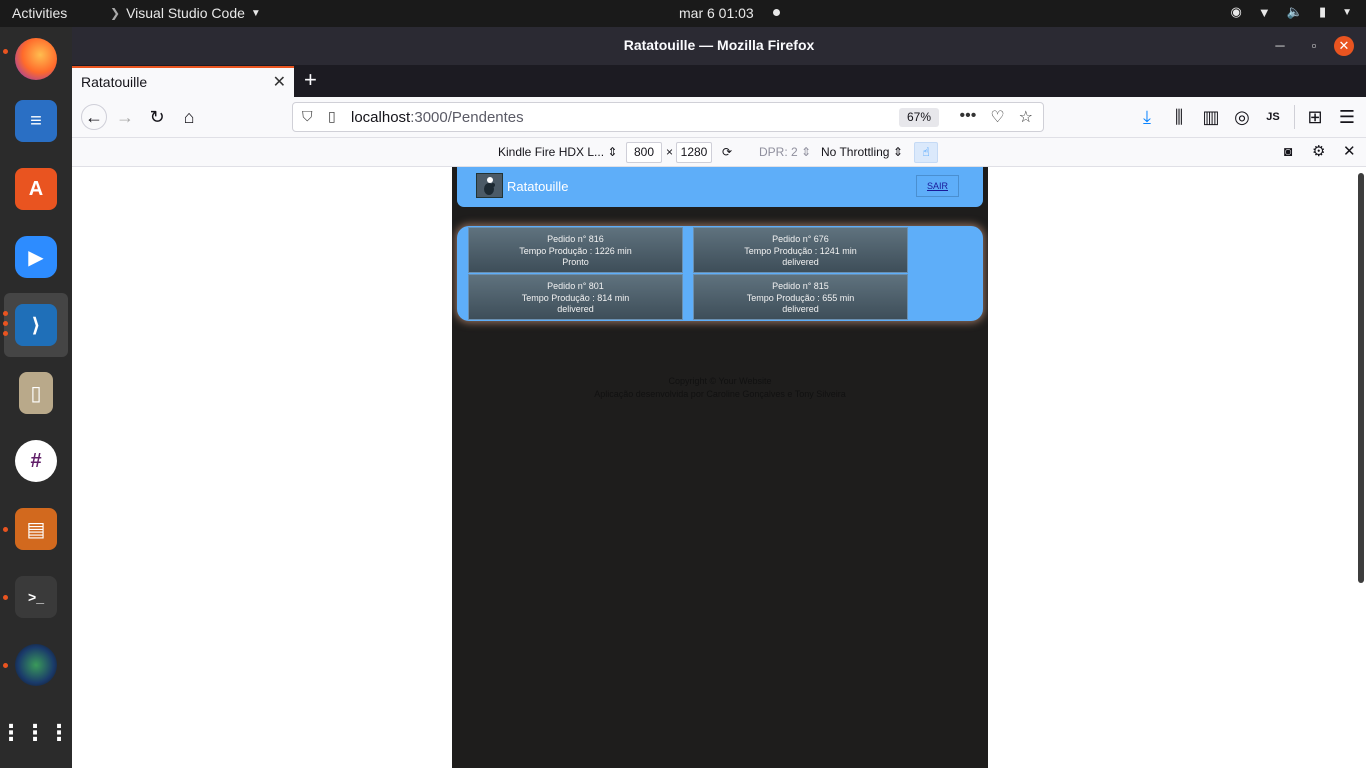 This screenshot has height=768, width=1366. What do you see at coordinates (919, 117) in the screenshot?
I see `zoom-indicator: 67%` at bounding box center [919, 117].